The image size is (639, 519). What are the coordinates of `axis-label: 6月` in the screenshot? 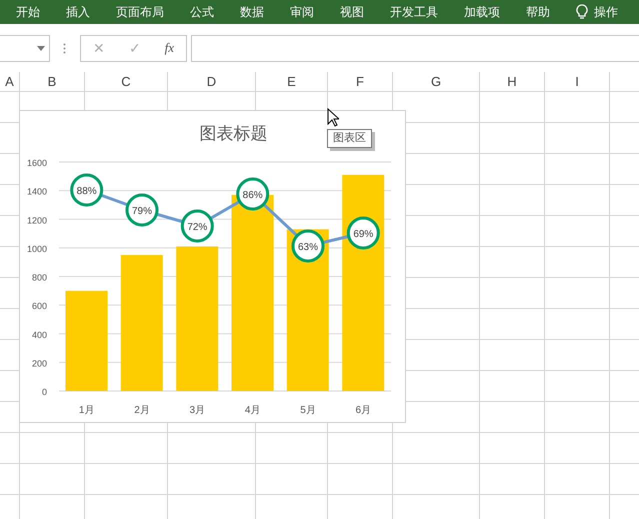 It's located at (364, 410).